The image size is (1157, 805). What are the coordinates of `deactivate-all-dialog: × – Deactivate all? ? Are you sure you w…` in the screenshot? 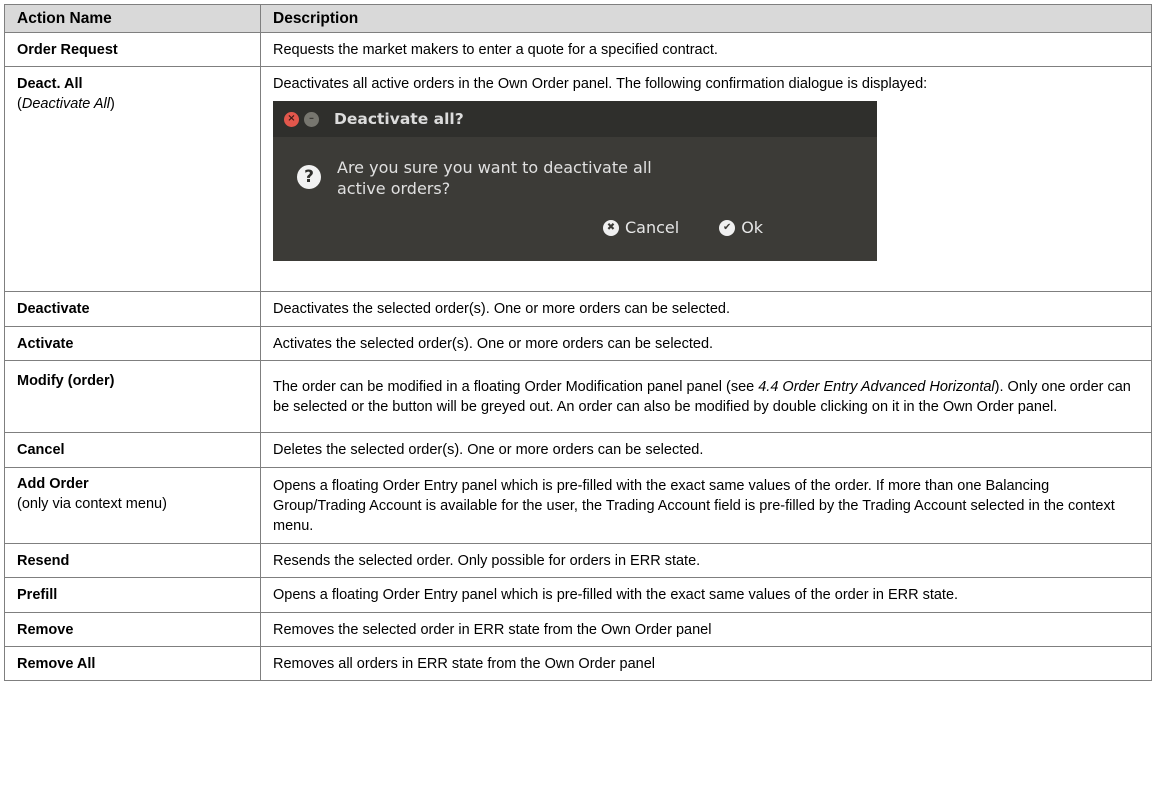 It's located at (575, 181).